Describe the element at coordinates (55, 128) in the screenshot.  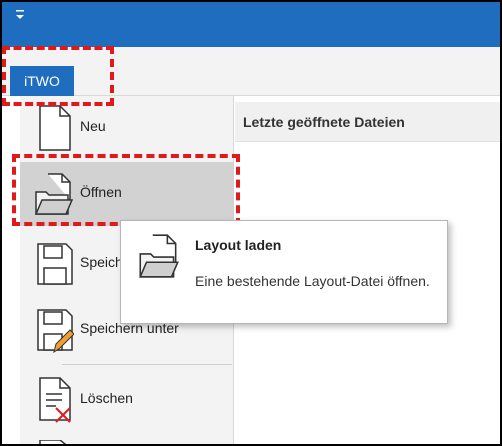
I see `new-document-icon` at that location.